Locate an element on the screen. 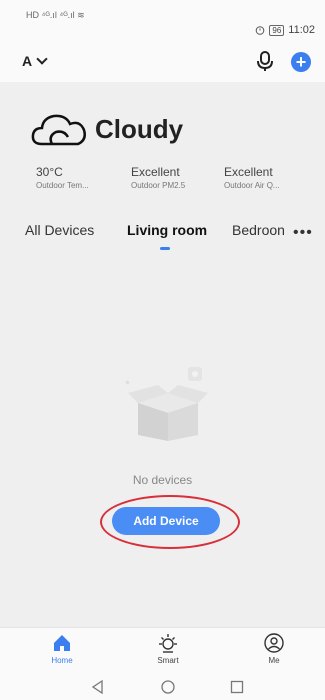  signal-indicators: HD ⁴ᴳ.ıl ⁴ᴳ.ıl ≋ is located at coordinates (55, 15).